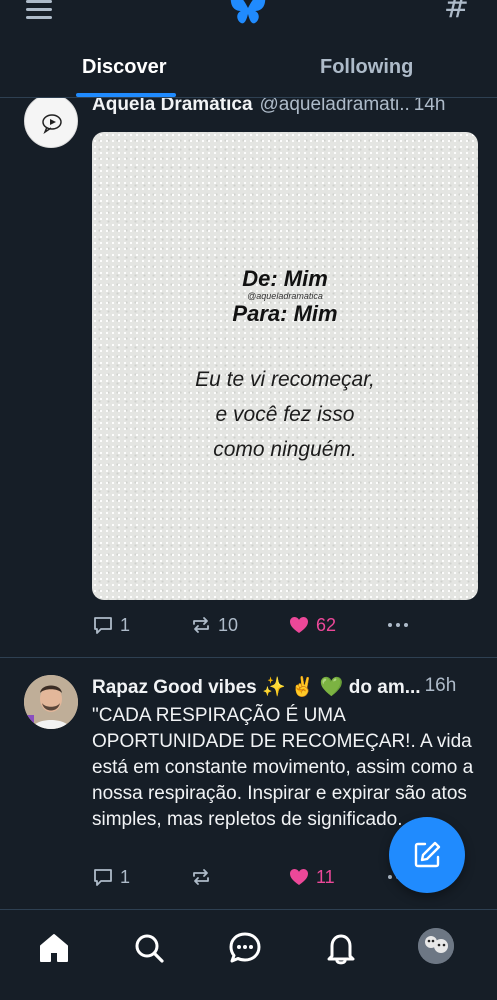  Describe the element at coordinates (341, 948) in the screenshot. I see `bell-icon` at that location.